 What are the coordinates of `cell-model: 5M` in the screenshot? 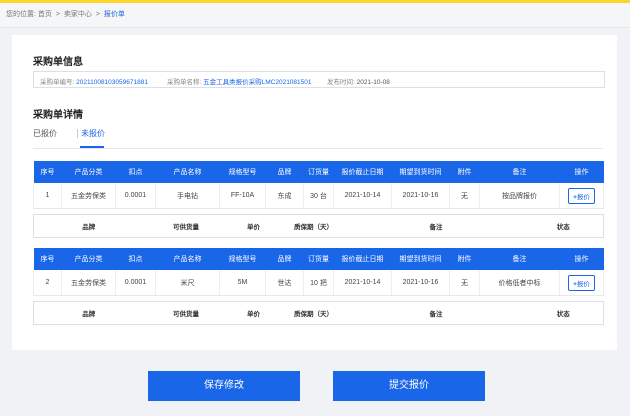 It's located at (242, 283).